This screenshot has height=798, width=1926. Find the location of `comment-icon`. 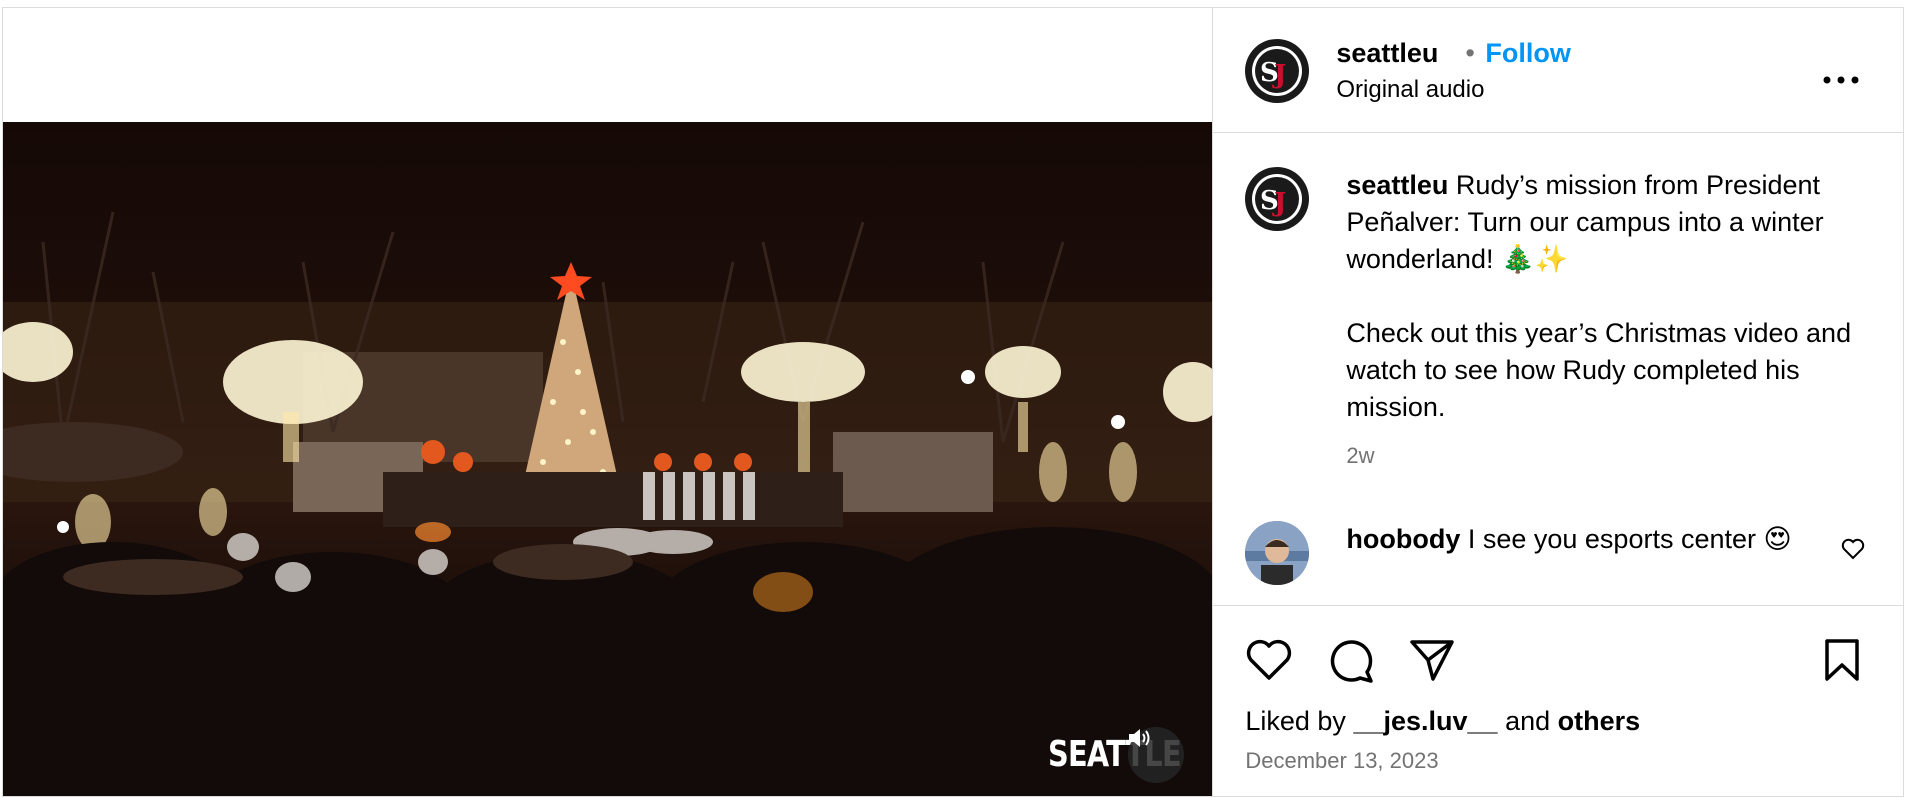

comment-icon is located at coordinates (1352, 661).